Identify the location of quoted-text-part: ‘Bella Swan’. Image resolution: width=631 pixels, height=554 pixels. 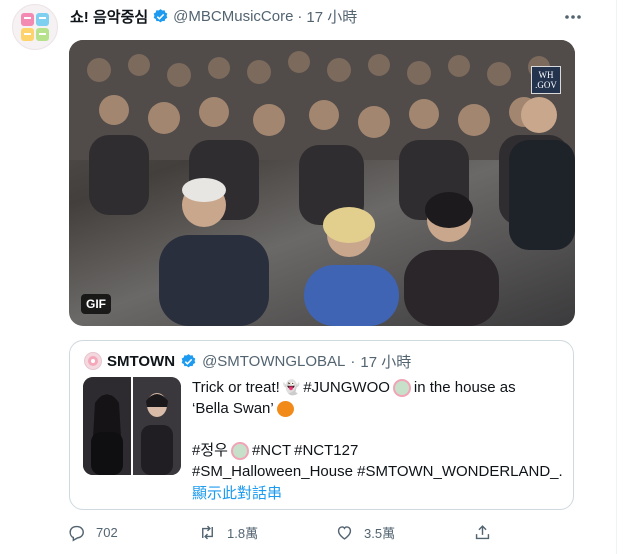
(233, 408).